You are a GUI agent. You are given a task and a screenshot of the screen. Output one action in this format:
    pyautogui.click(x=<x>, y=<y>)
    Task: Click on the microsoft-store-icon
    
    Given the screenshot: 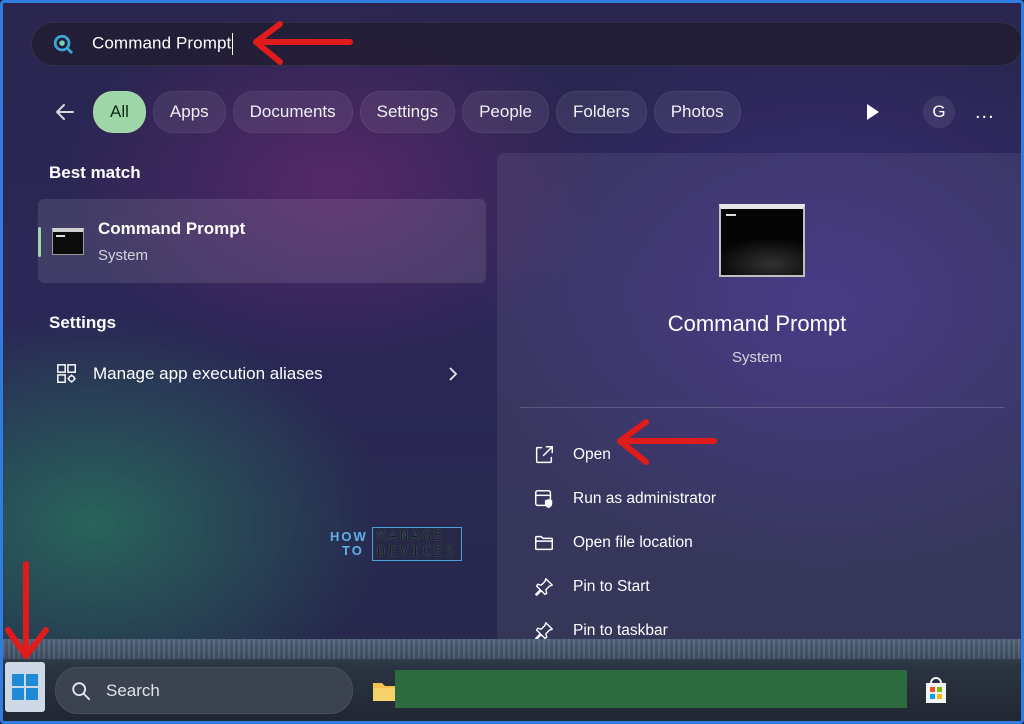 What is the action you would take?
    pyautogui.click(x=936, y=690)
    